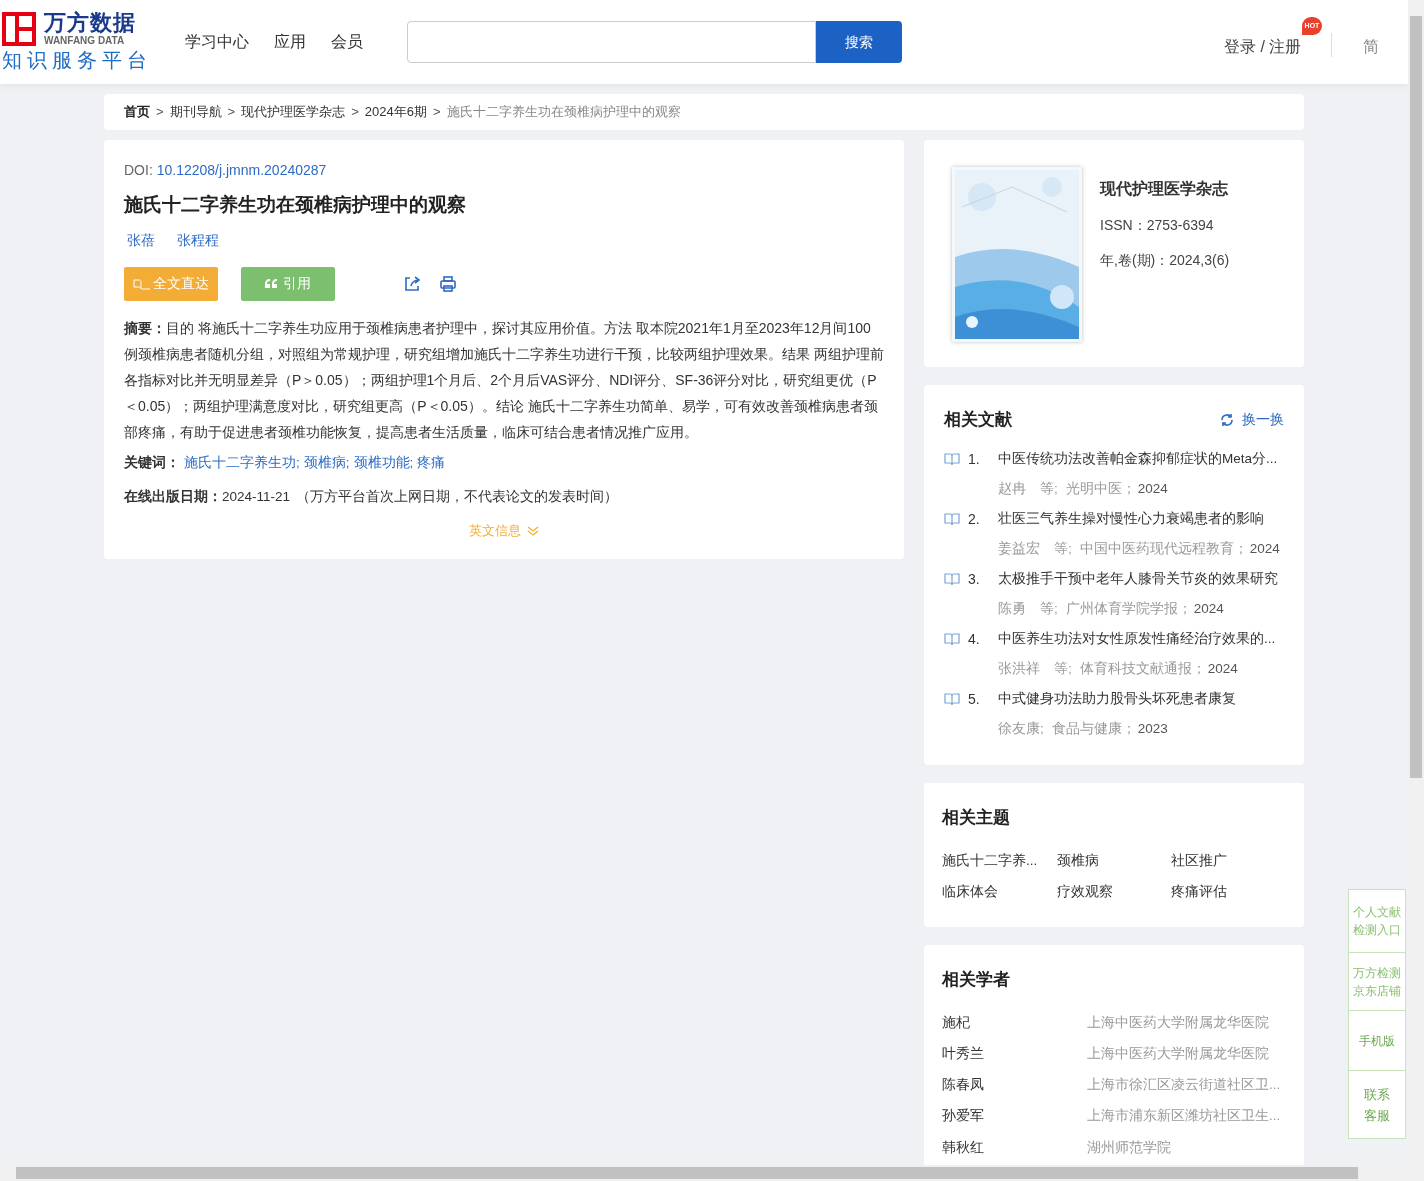 The image size is (1424, 1181). What do you see at coordinates (1157, 225) in the screenshot?
I see `journal-issn: ISSN：2753-6394` at bounding box center [1157, 225].